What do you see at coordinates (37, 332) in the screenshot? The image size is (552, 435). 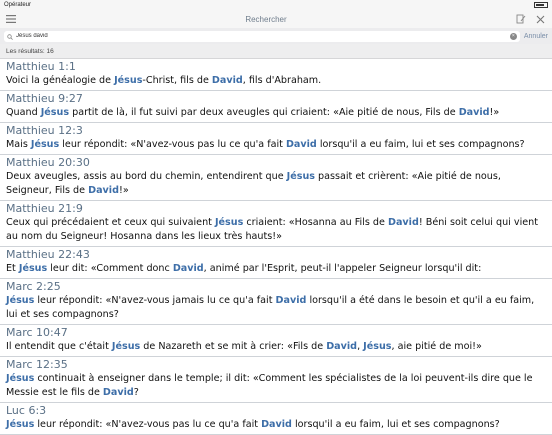 I see `verse-reference: Marc 10:47` at bounding box center [37, 332].